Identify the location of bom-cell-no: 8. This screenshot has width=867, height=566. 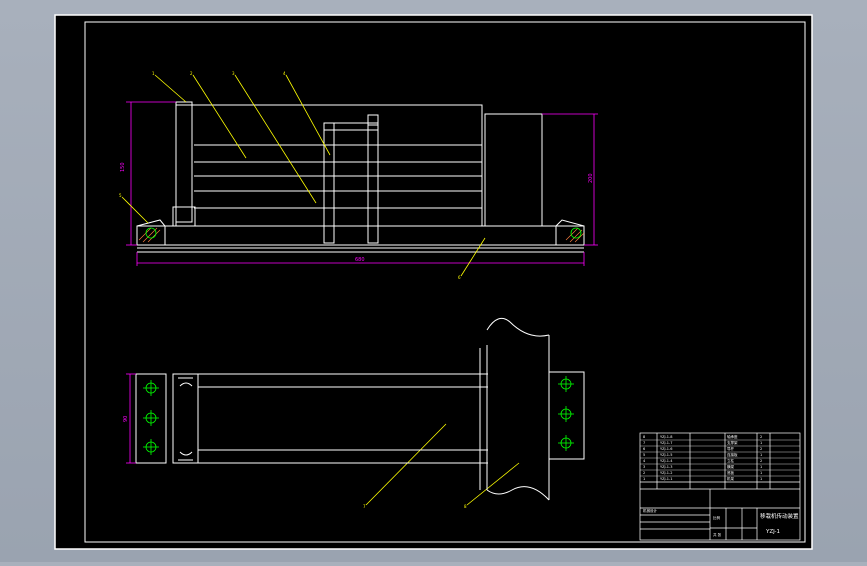
(644, 437).